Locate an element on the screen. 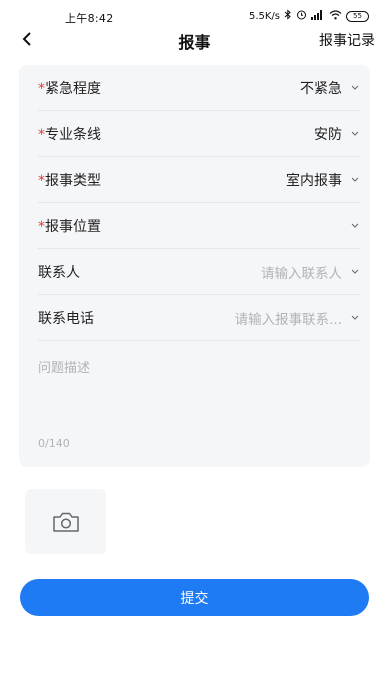  back-button is located at coordinates (27, 39).